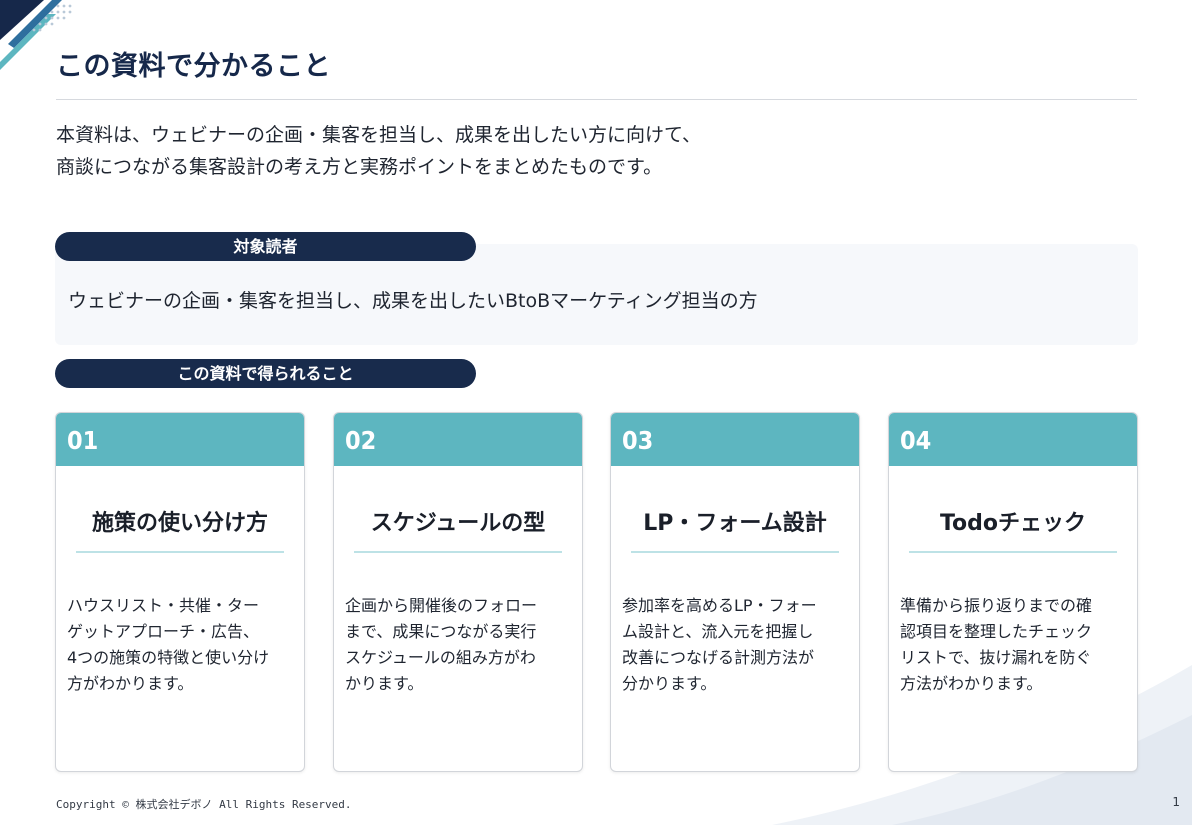  What do you see at coordinates (193, 66) in the screenshot?
I see `page-title: この資料で分かること` at bounding box center [193, 66].